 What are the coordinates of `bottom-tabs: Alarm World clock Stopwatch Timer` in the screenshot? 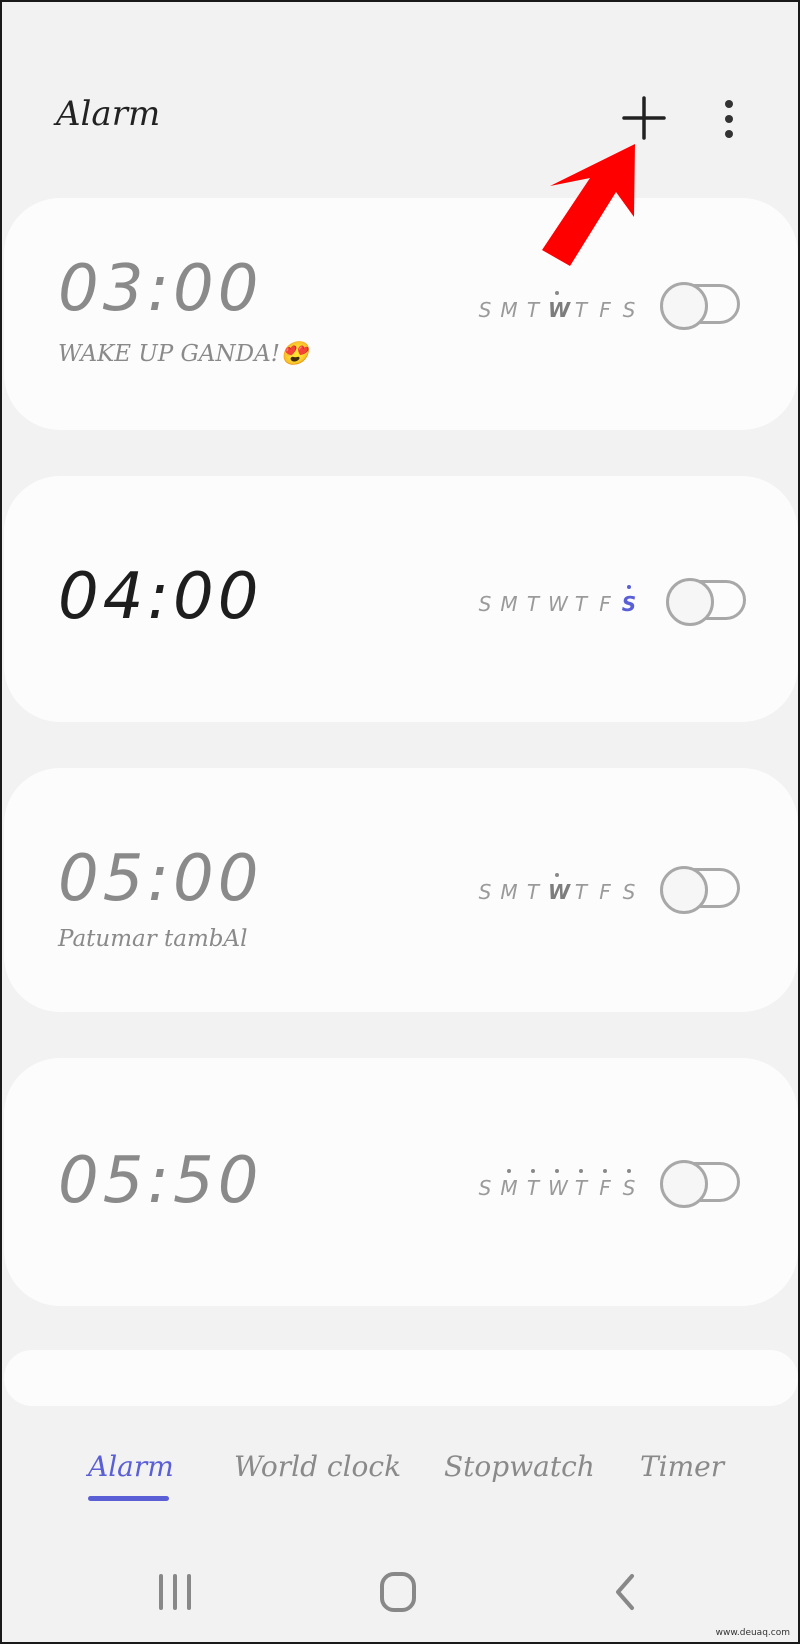 It's located at (400, 1480).